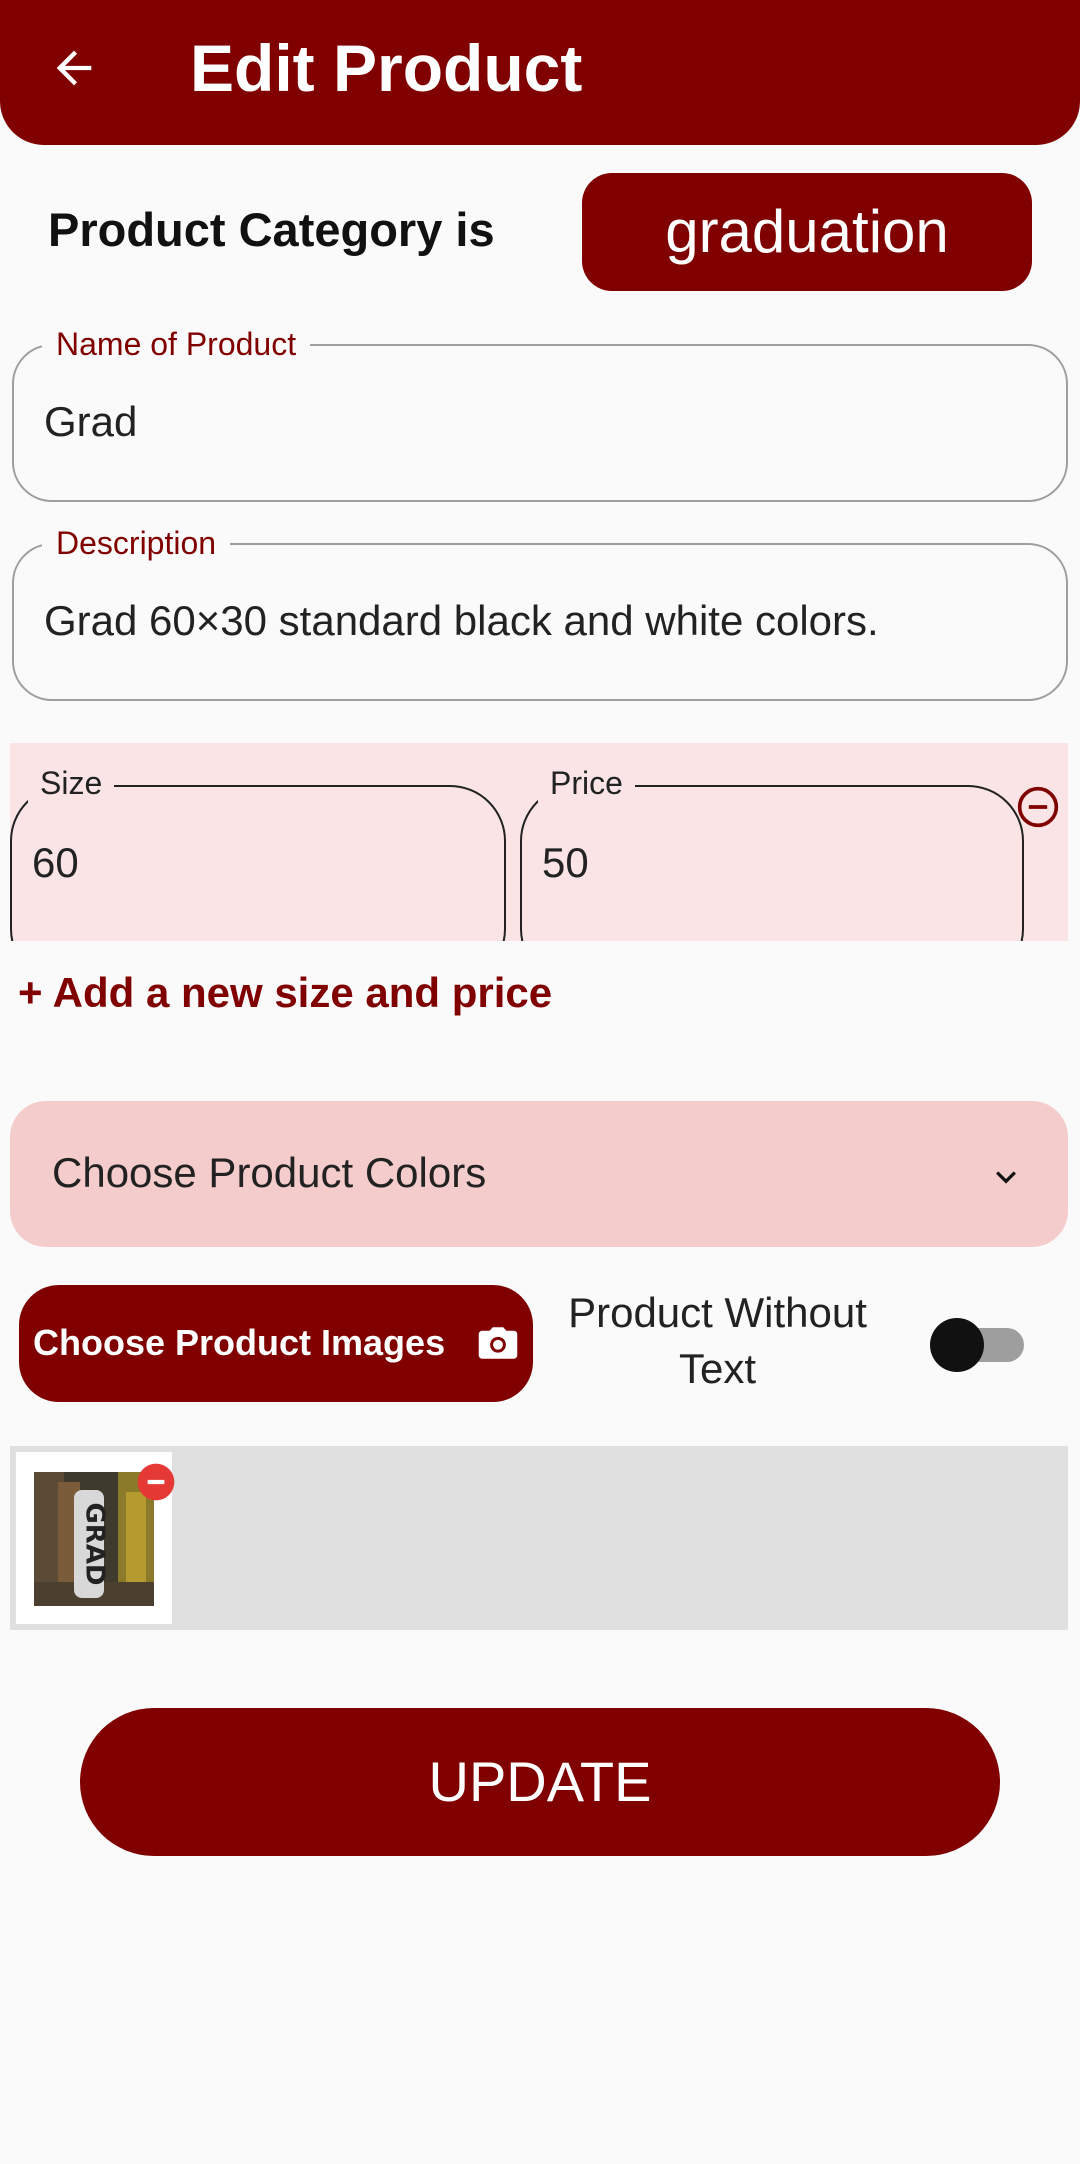 The image size is (1080, 2164). Describe the element at coordinates (239, 1342) in the screenshot. I see `choose-images-label: Choose Product Images` at that location.